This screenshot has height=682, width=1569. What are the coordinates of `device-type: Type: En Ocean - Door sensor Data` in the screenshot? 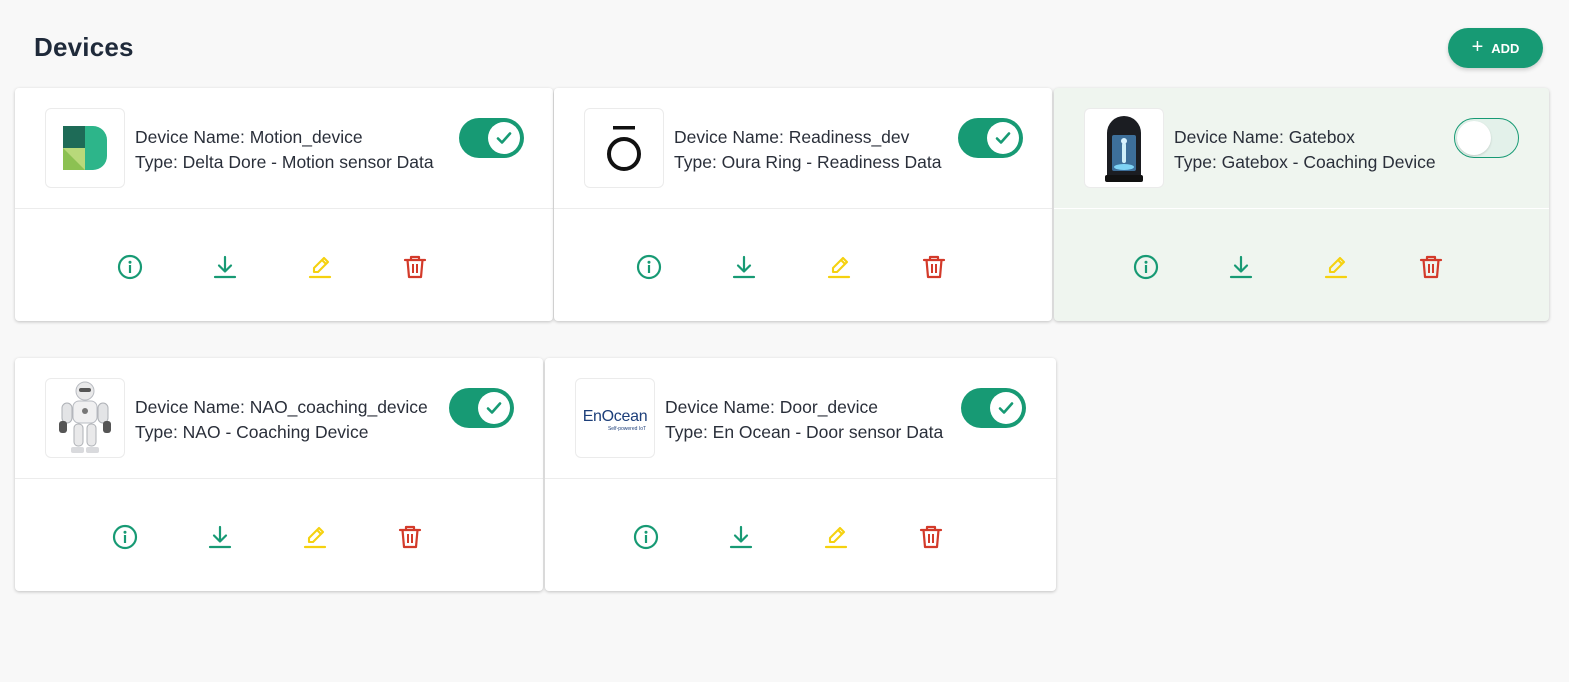 It's located at (804, 432).